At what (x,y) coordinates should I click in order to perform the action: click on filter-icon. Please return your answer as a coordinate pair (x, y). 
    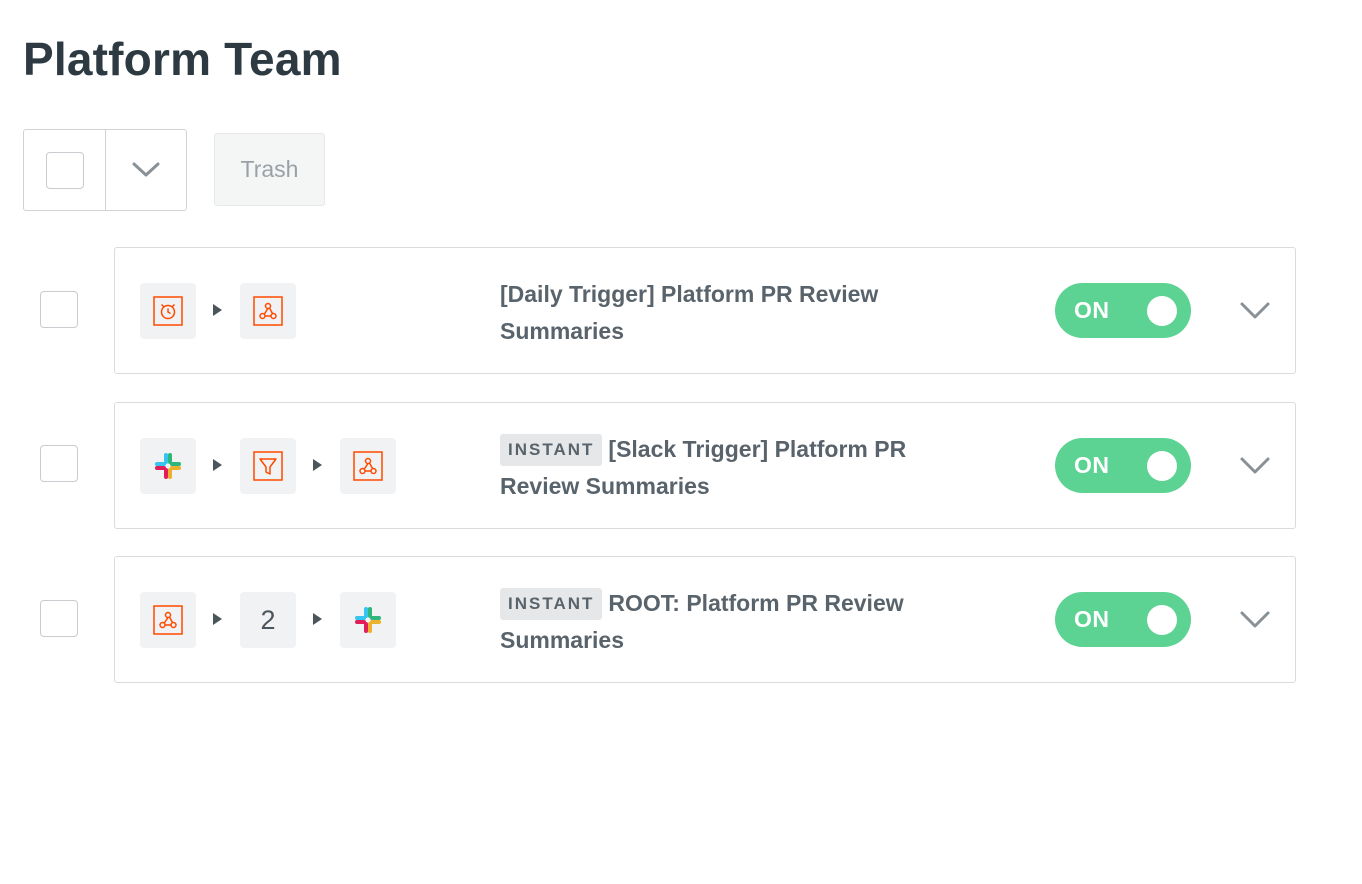
    Looking at the image, I should click on (268, 466).